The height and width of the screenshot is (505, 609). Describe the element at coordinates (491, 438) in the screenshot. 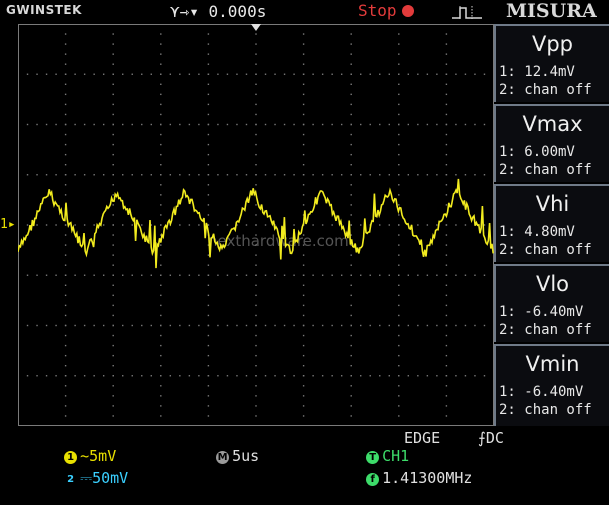

I see `trigger-coupling: ⨍DC` at that location.